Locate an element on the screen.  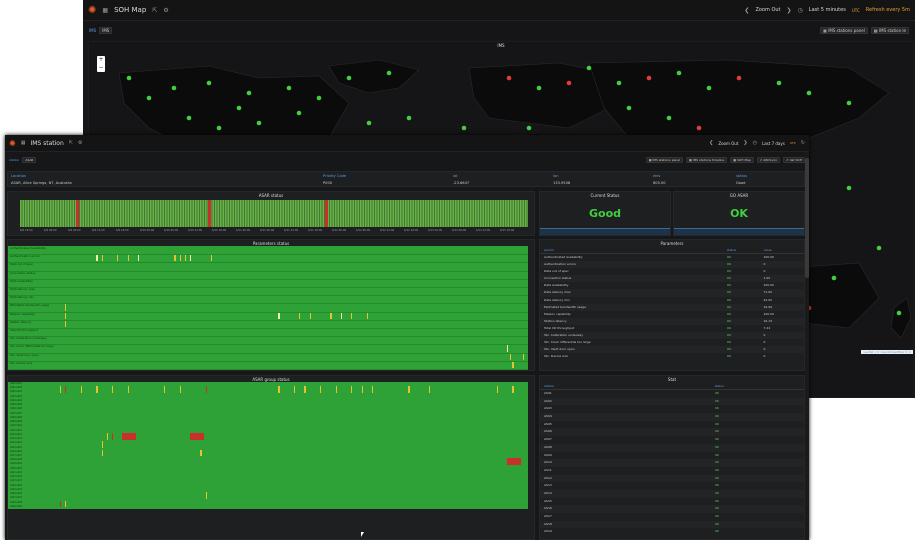
map-attribution: Leaflet | © OpenStreetMap © C is located at coordinates (887, 352).